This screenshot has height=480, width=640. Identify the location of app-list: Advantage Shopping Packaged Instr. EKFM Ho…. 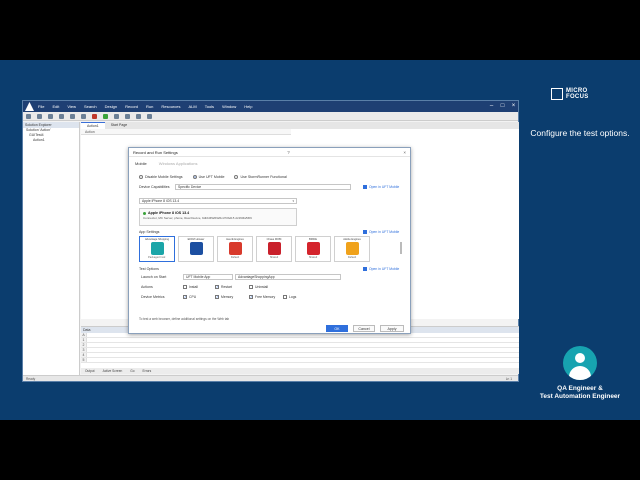
(256, 249).